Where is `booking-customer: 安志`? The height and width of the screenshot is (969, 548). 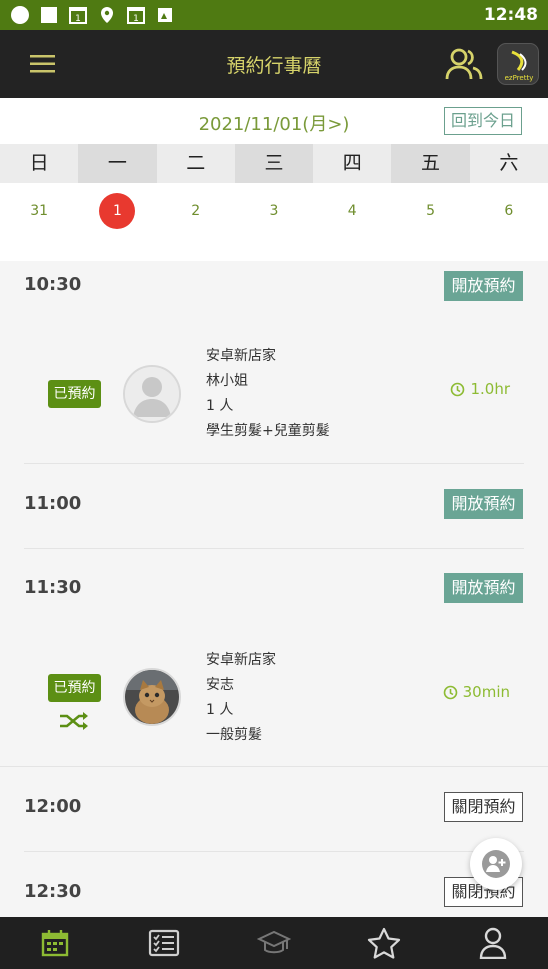 booking-customer: 安志 is located at coordinates (220, 685).